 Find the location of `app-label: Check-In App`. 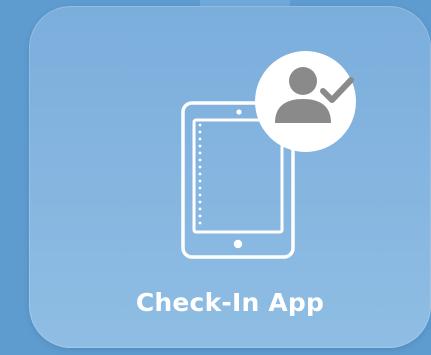

app-label: Check-In App is located at coordinates (230, 302).